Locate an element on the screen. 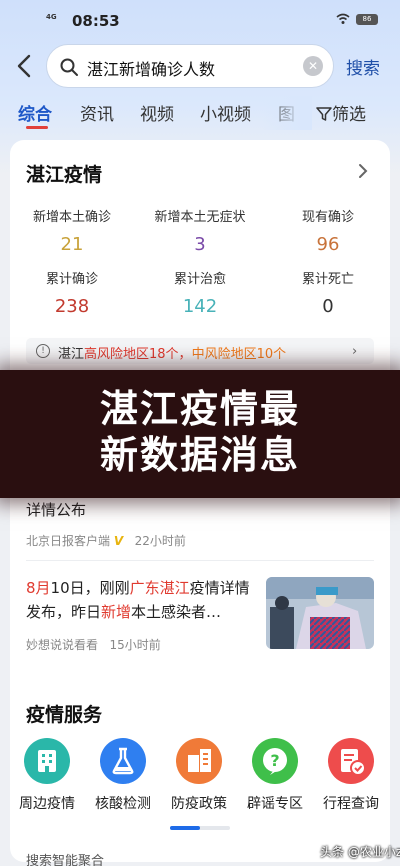  search-icon is located at coordinates (69, 67).